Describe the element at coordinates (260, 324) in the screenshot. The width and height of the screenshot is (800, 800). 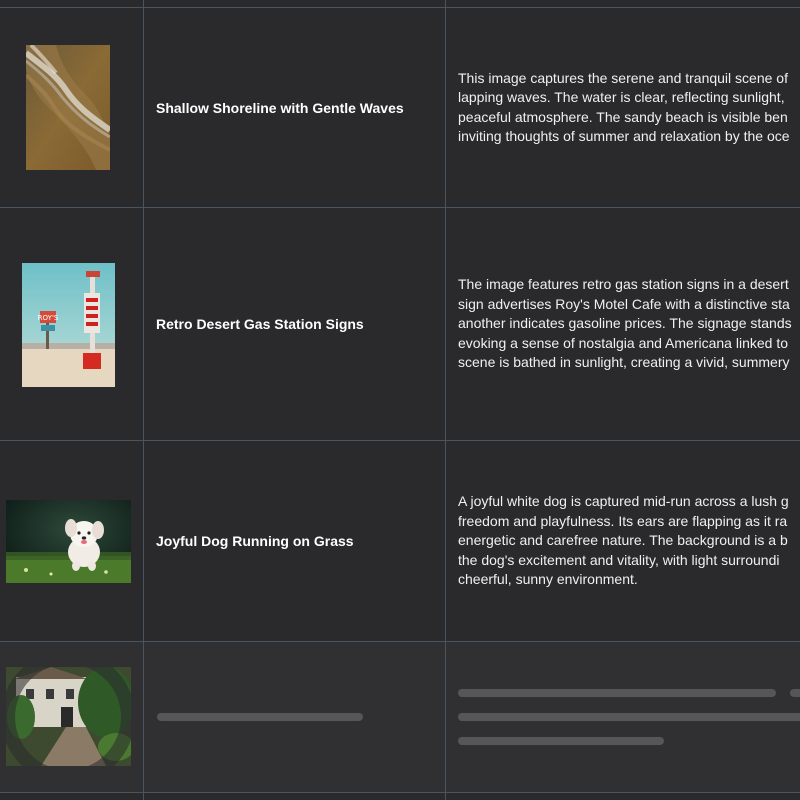
I see `image-title: Retro Desert Gas Station Signs` at that location.